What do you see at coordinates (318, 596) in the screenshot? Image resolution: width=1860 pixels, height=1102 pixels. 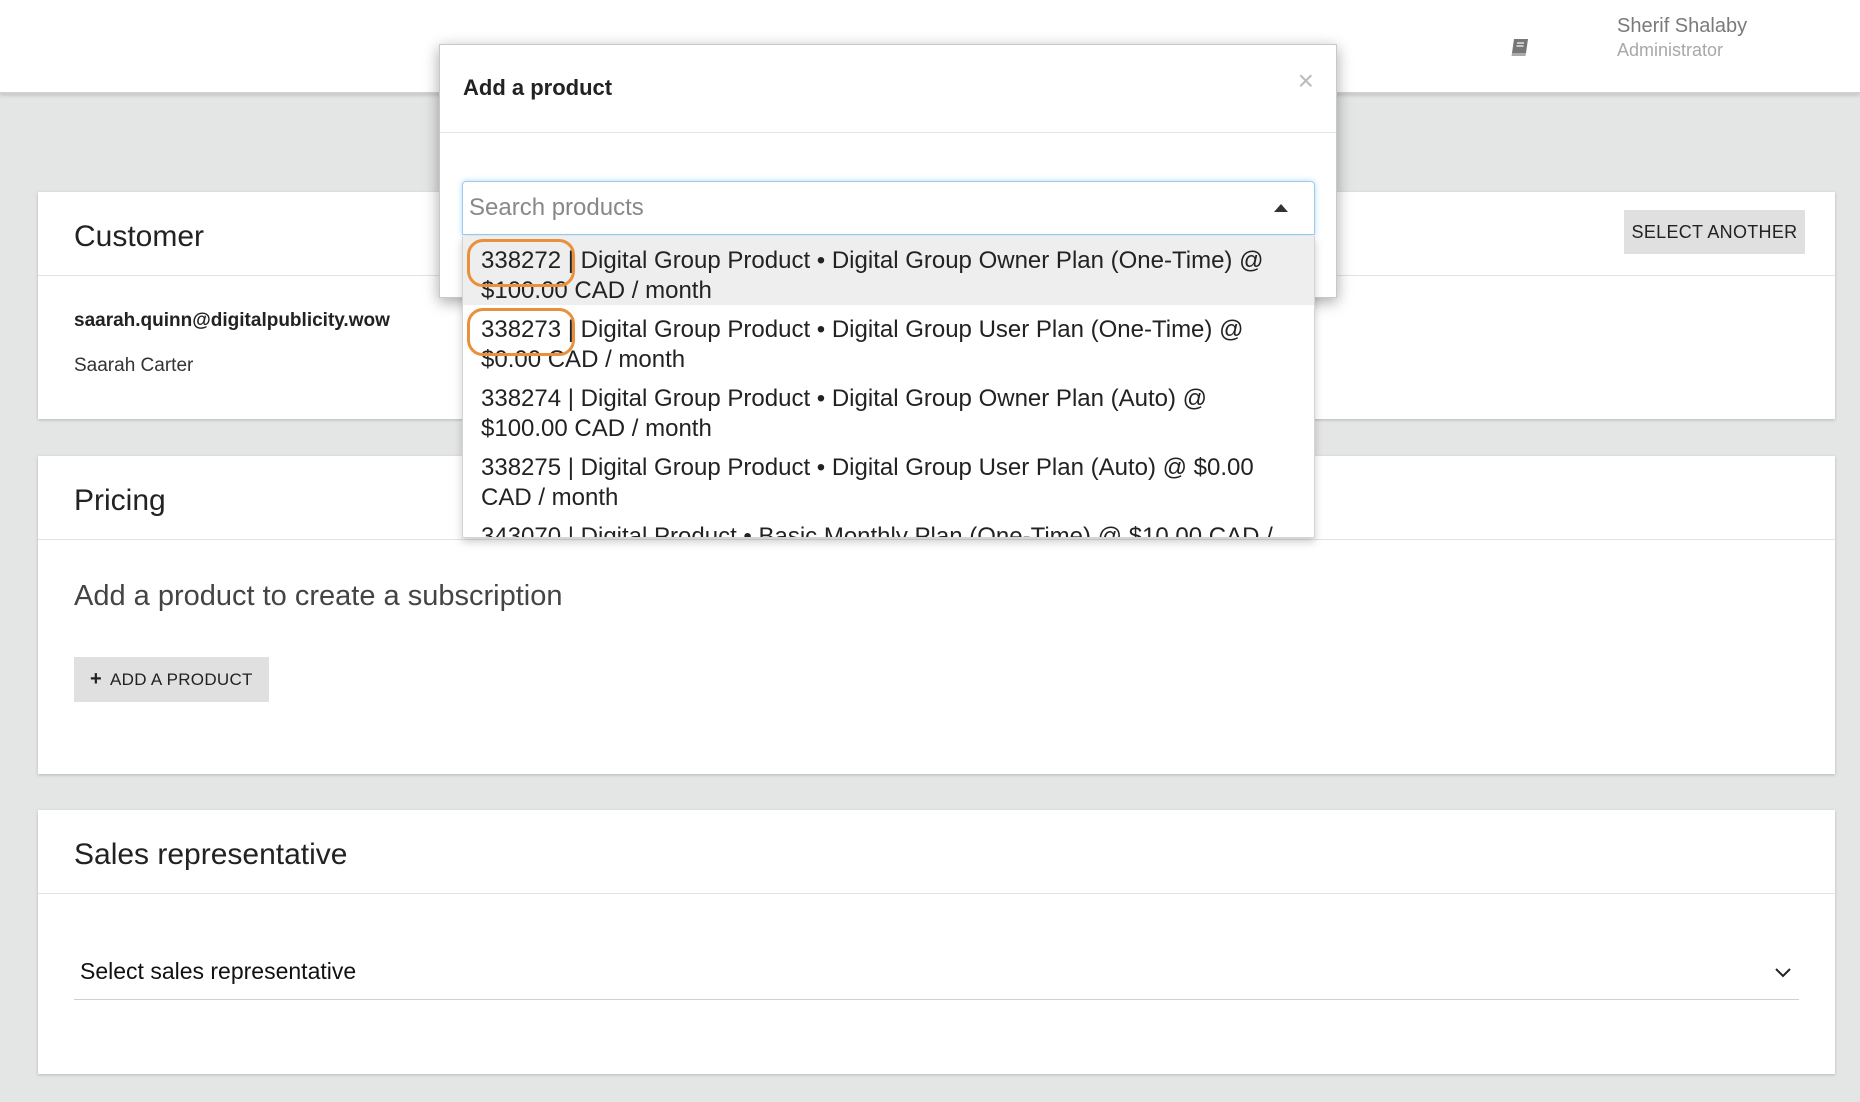 I see `pricing-empty-message: Add a product to create a subscription` at bounding box center [318, 596].